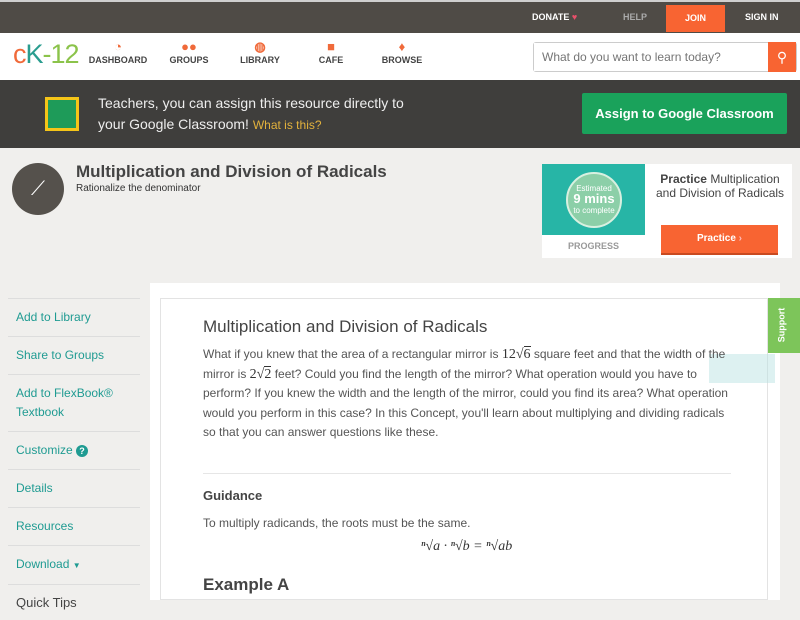 Image resolution: width=800 pixels, height=620 pixels. Describe the element at coordinates (46, 54) in the screenshot. I see `ck12-logo: cK-12` at that location.